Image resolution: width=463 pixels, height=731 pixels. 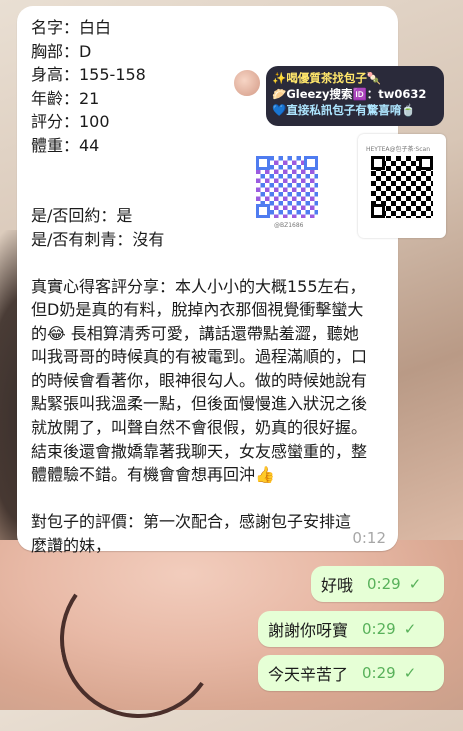 I want to click on message-text: 今天辛苦了, so click(x=308, y=674).